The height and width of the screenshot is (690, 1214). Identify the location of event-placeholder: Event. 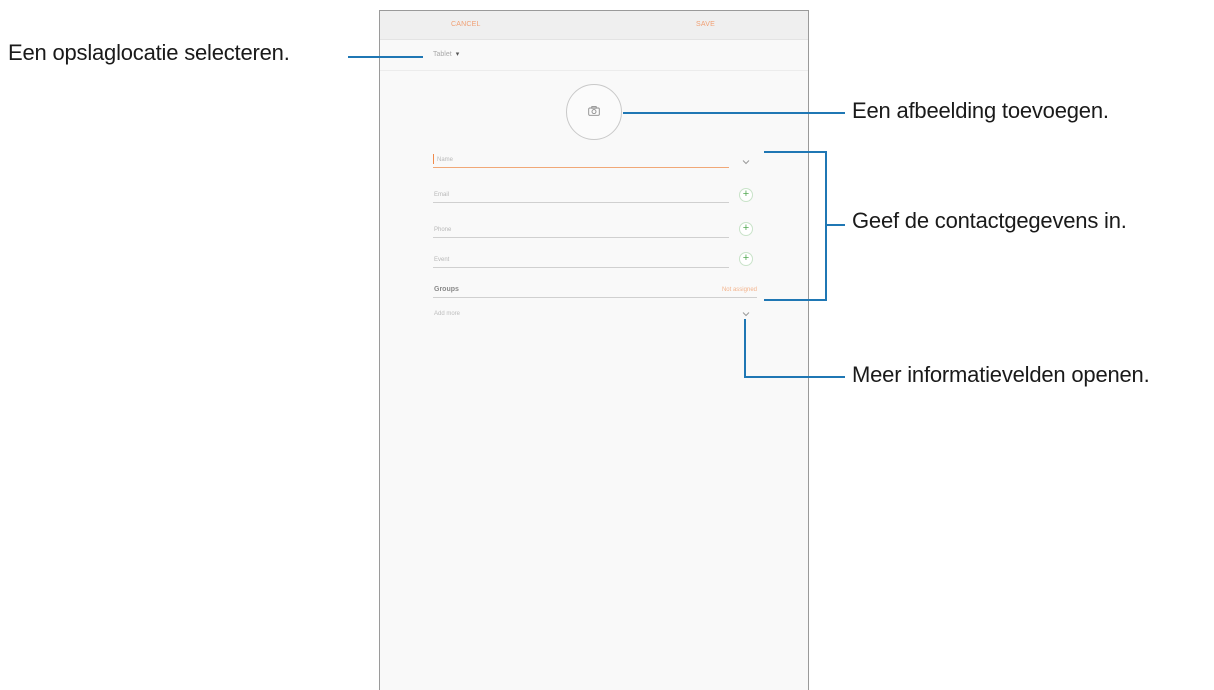
(442, 260).